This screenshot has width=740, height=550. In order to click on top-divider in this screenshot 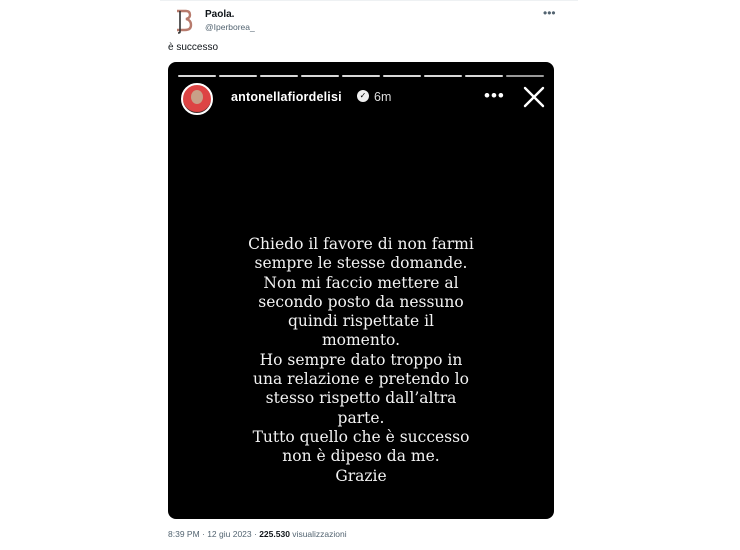, I will do `click(369, 2)`.